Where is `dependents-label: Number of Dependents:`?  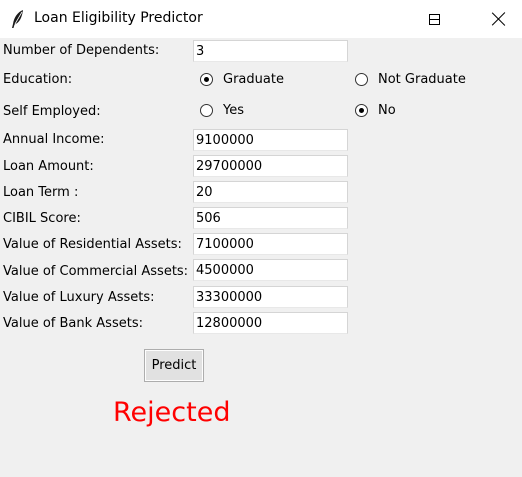
dependents-label: Number of Dependents: is located at coordinates (81, 50).